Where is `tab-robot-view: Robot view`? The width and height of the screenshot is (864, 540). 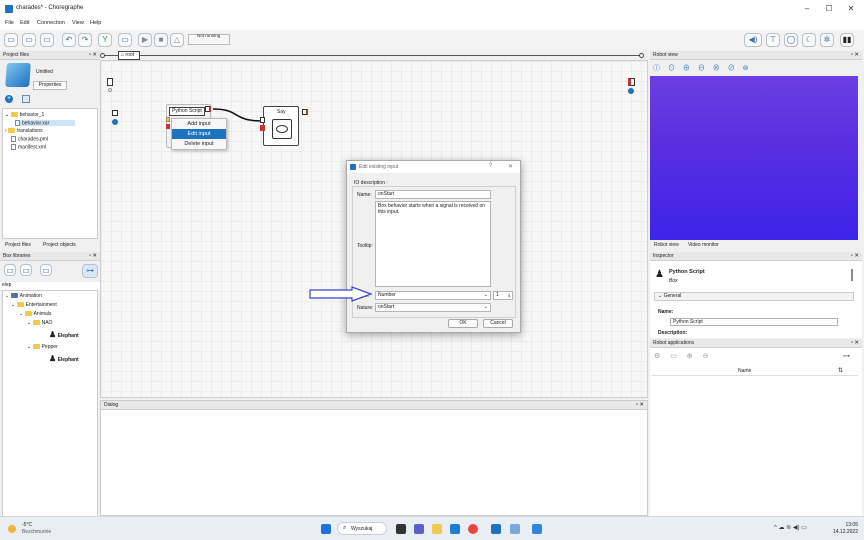 tab-robot-view: Robot view is located at coordinates (666, 245).